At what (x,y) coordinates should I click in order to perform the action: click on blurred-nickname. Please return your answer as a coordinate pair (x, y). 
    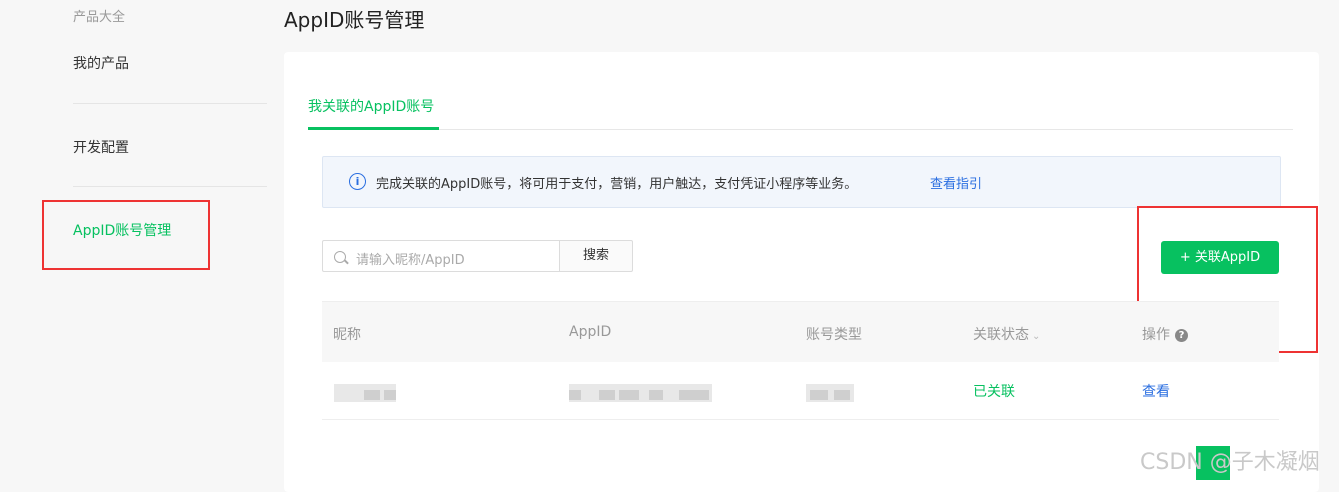
    Looking at the image, I should click on (365, 393).